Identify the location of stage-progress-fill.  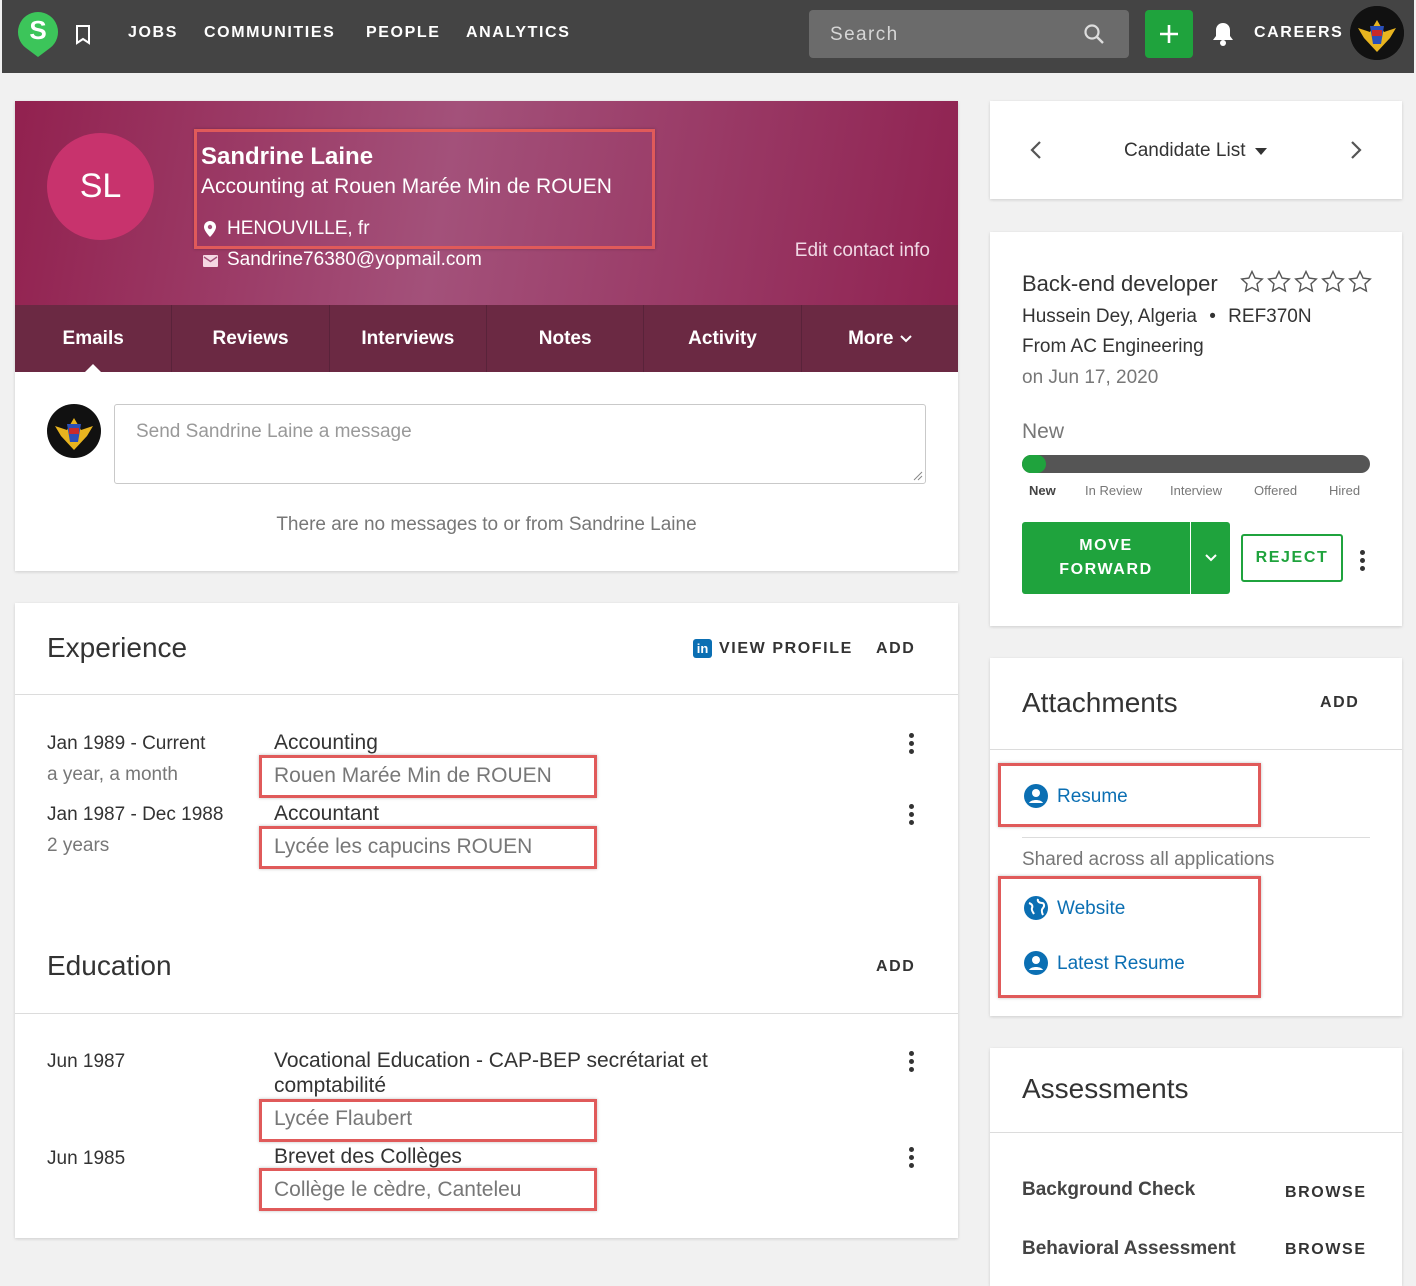
(1034, 464).